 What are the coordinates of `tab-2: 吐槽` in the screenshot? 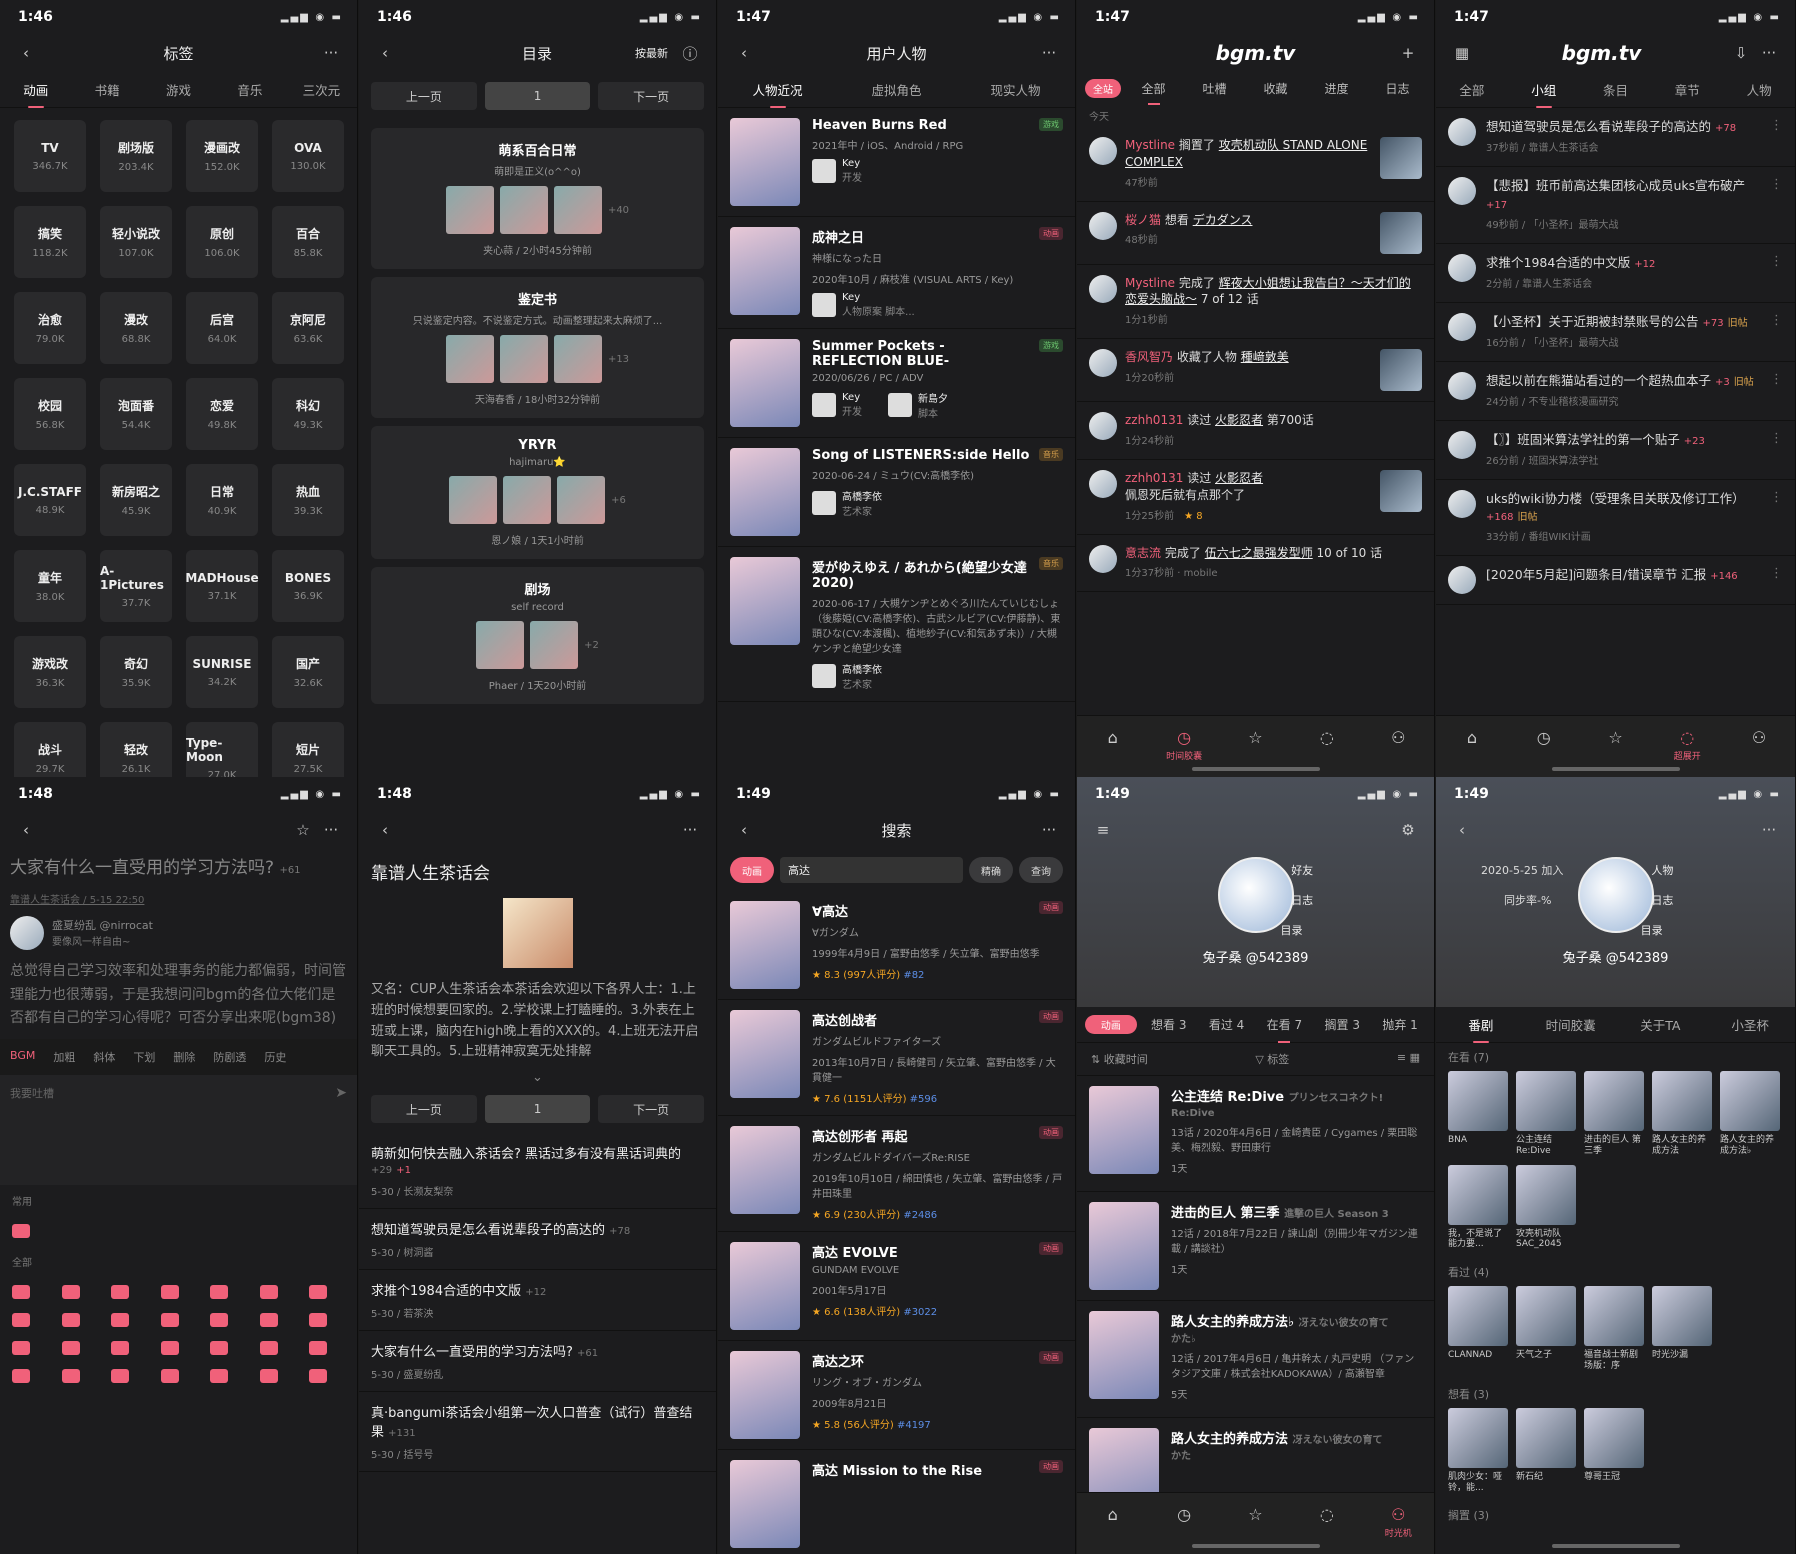 It's located at (1214, 88).